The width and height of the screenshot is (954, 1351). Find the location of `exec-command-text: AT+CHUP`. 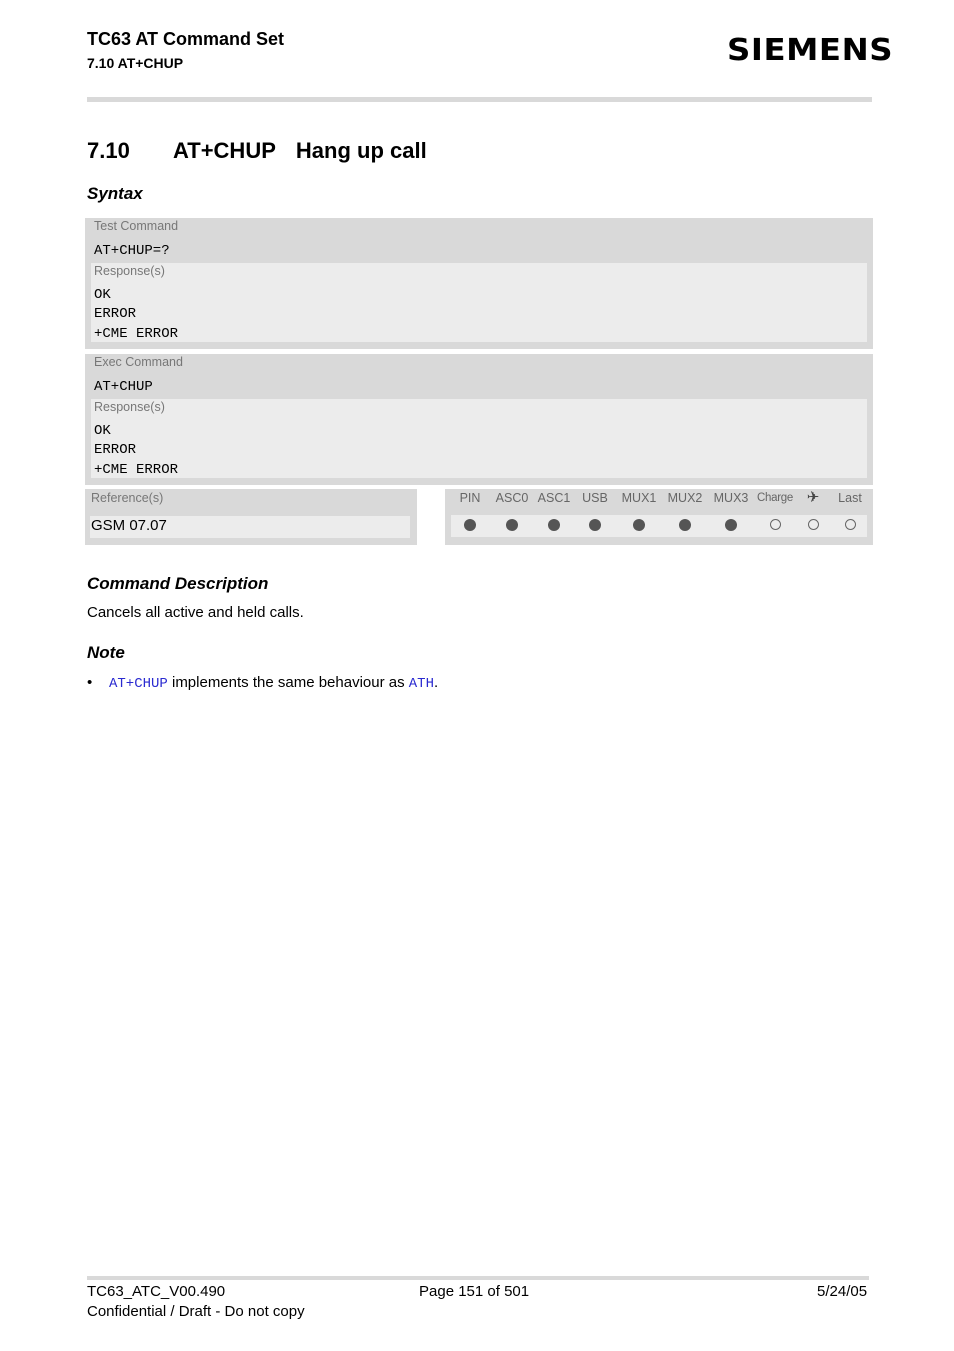

exec-command-text: AT+CHUP is located at coordinates (123, 387).